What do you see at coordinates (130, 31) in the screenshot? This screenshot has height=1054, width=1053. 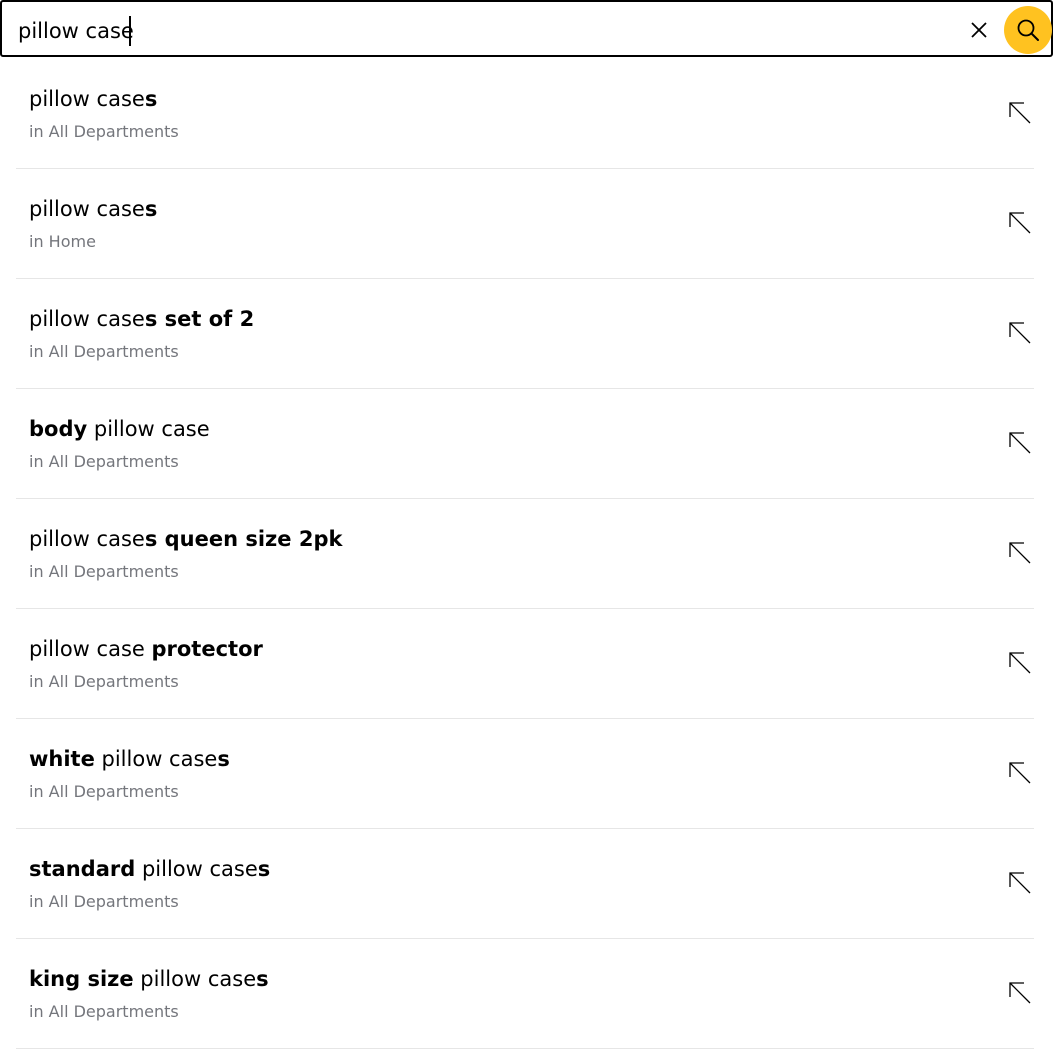 I see `text-caret` at bounding box center [130, 31].